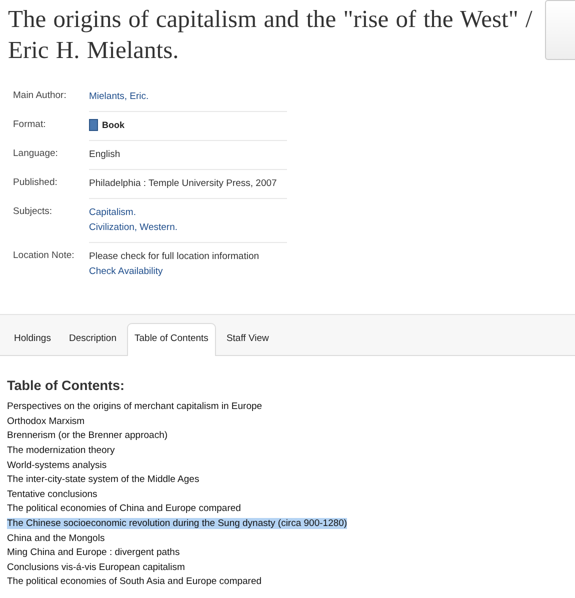  What do you see at coordinates (92, 339) in the screenshot?
I see `tab: Description` at bounding box center [92, 339].